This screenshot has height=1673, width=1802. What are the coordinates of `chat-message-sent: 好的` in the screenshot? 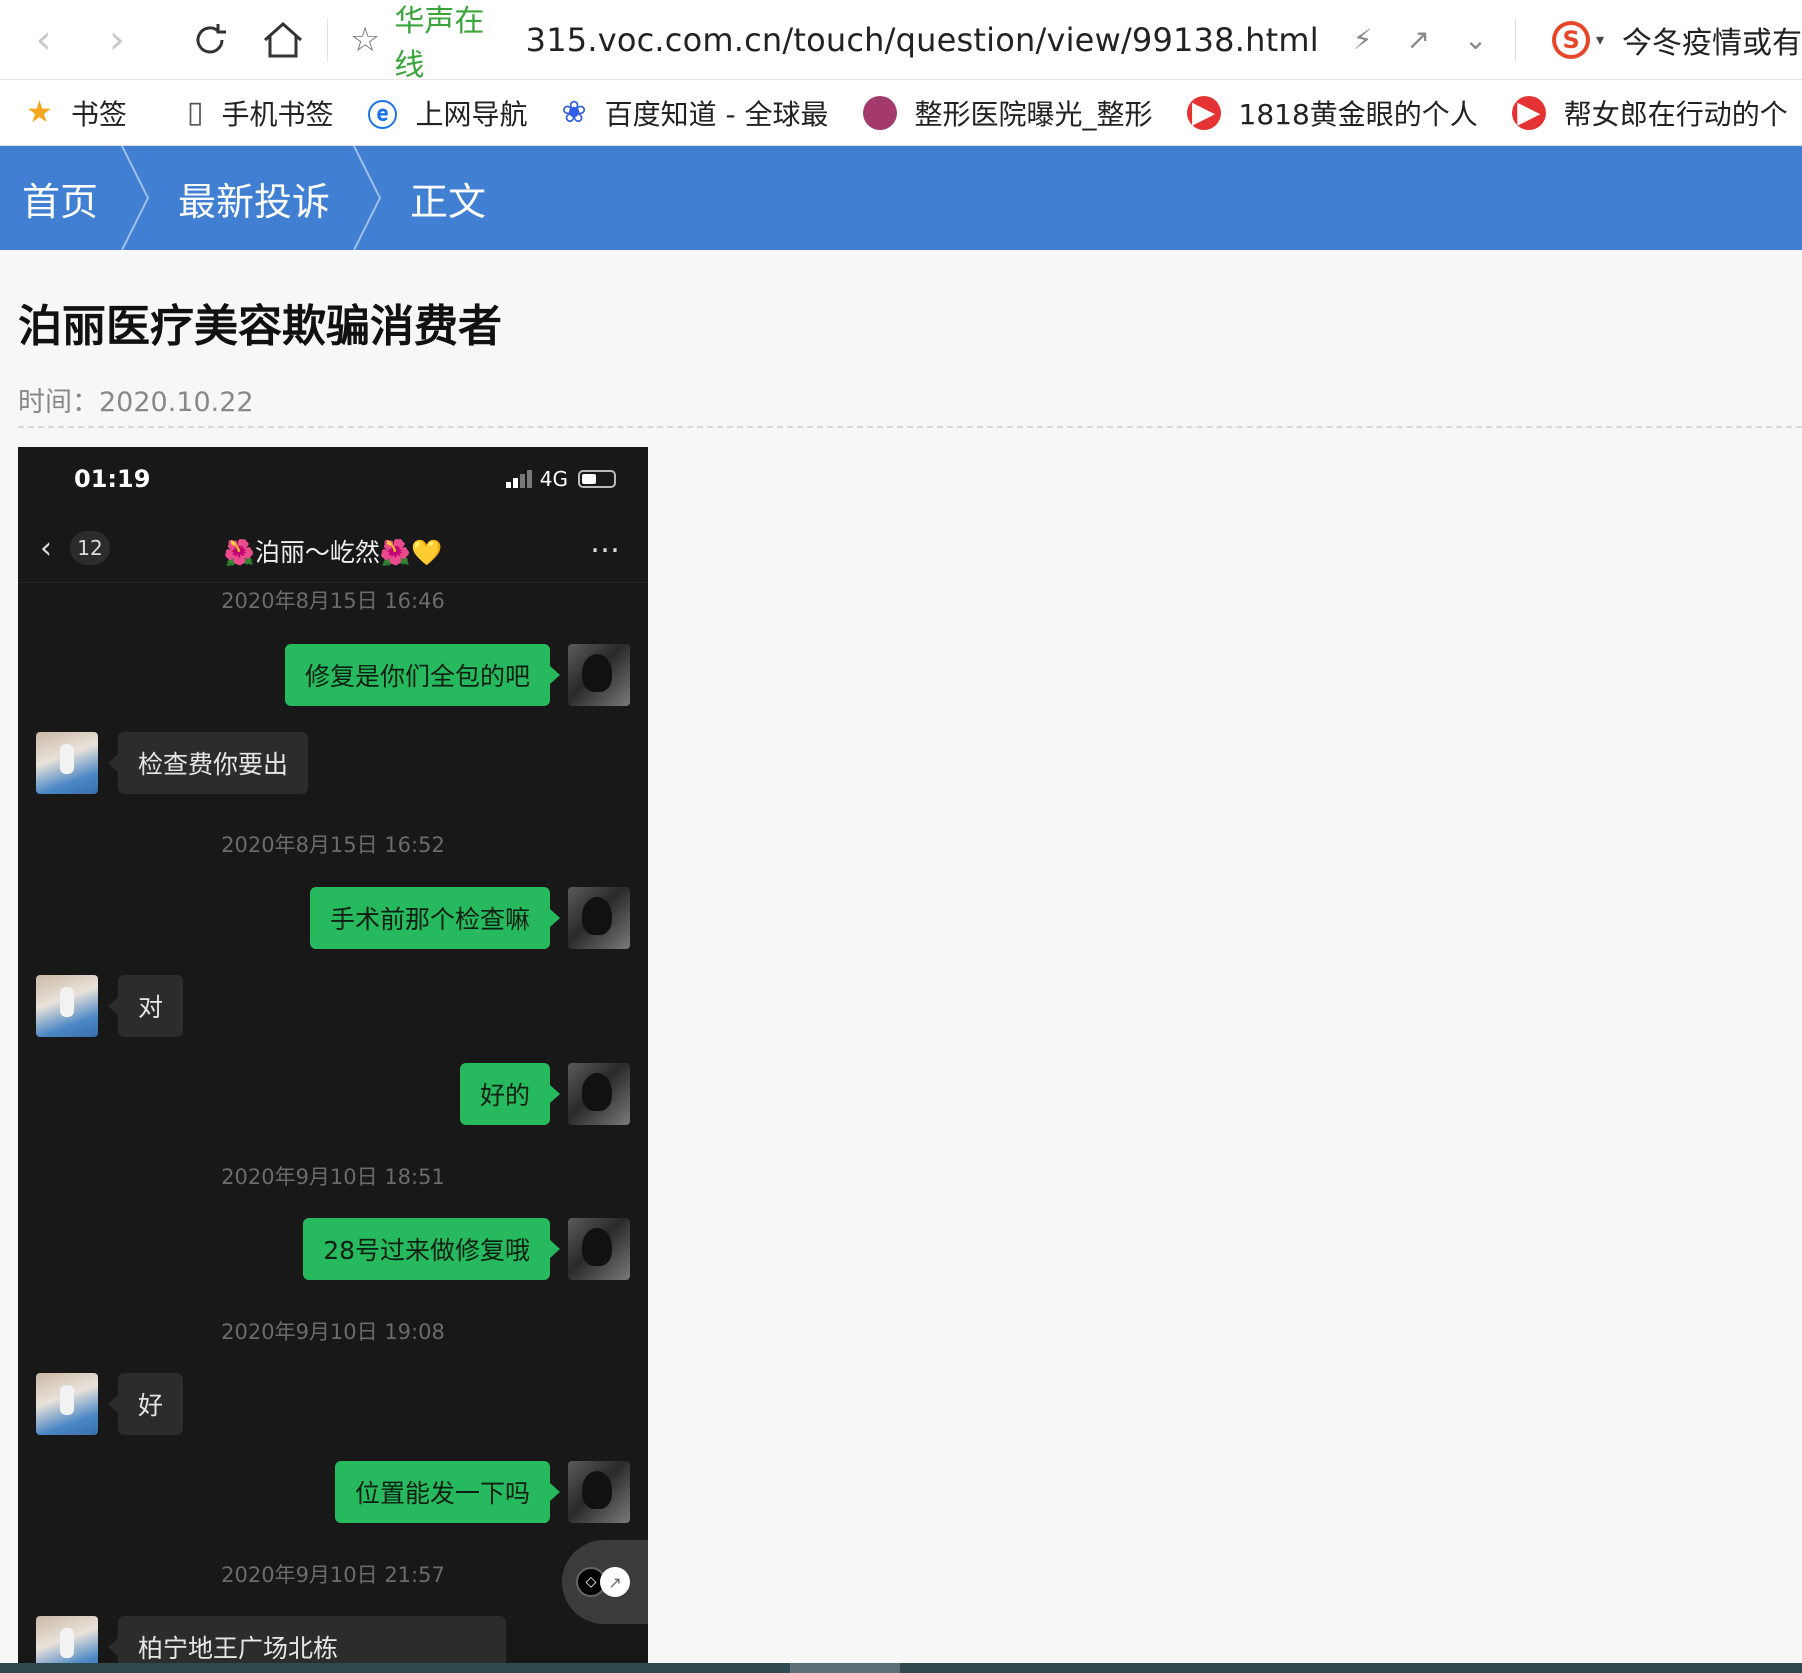 It's located at (510, 1094).